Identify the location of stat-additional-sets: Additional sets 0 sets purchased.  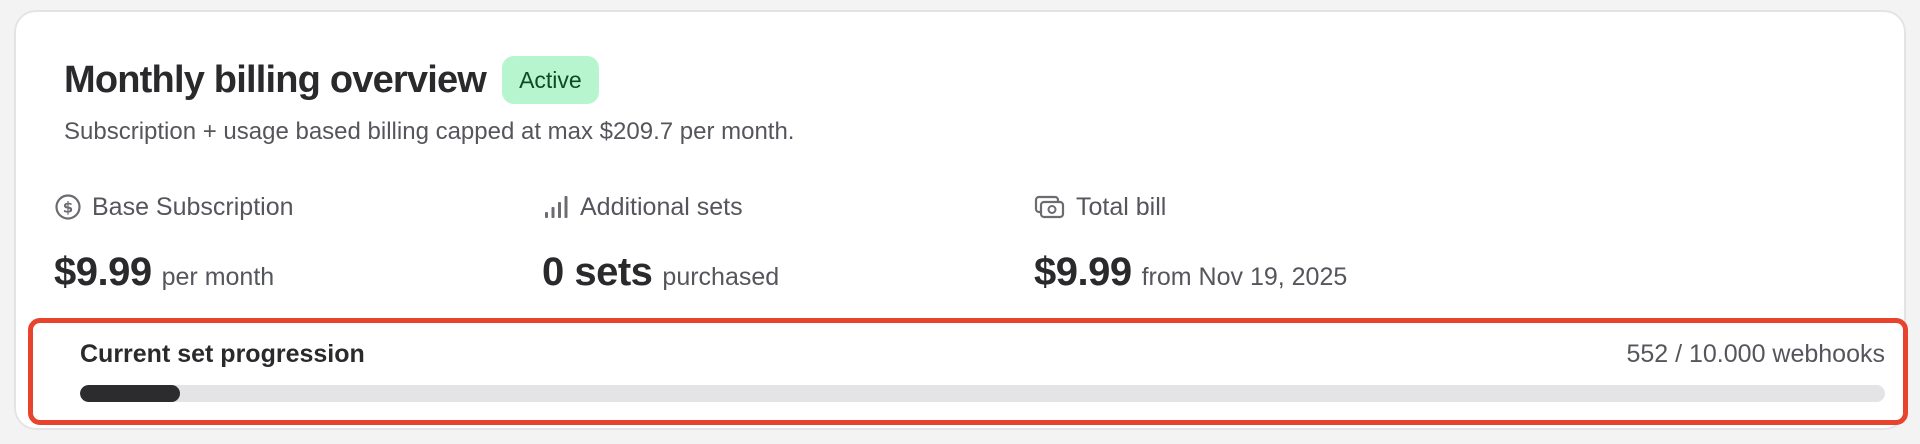
(660, 242).